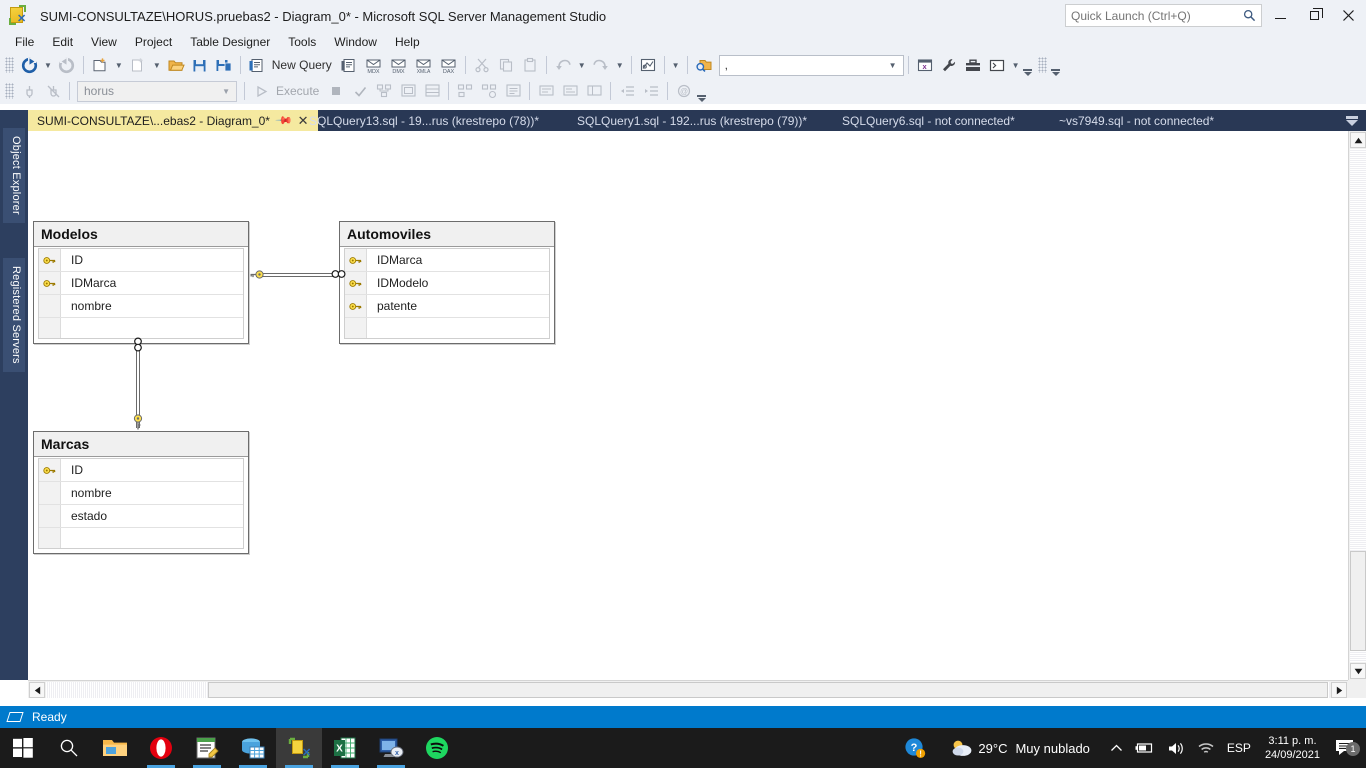 The height and width of the screenshot is (768, 1366). I want to click on spotify-button, so click(437, 748).